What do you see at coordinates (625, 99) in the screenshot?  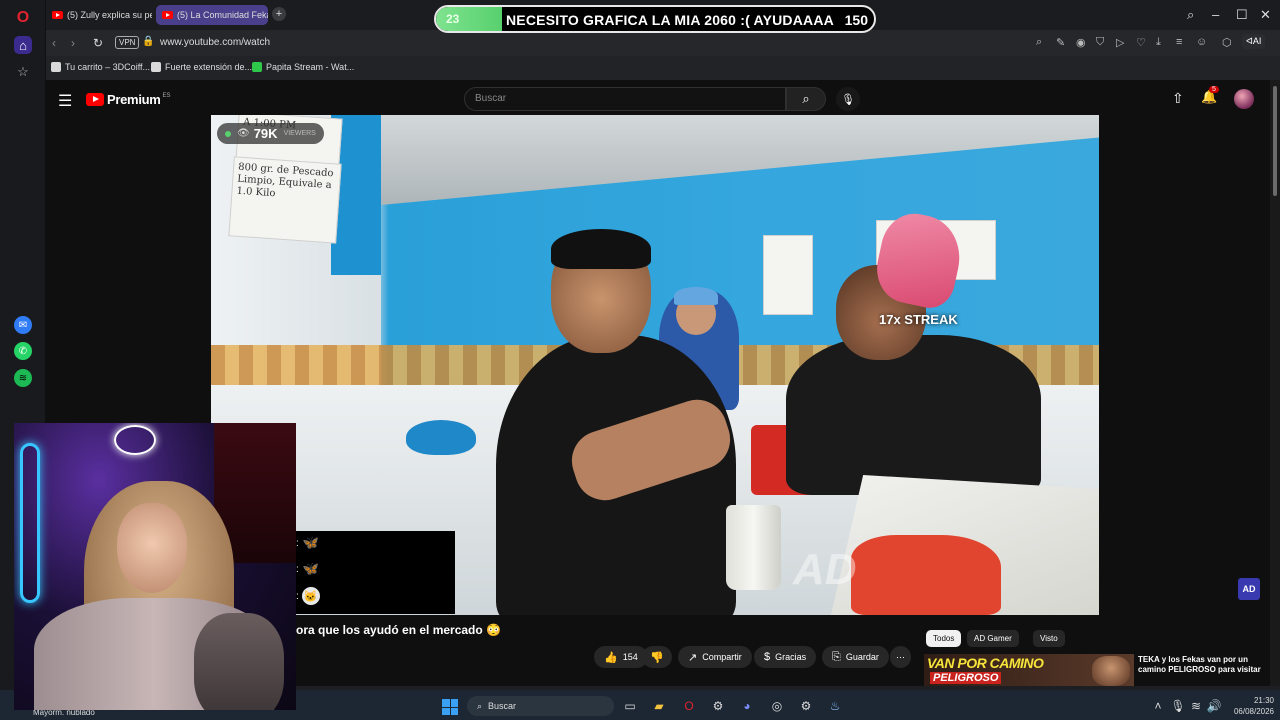 I see `search-input: Buscar` at bounding box center [625, 99].